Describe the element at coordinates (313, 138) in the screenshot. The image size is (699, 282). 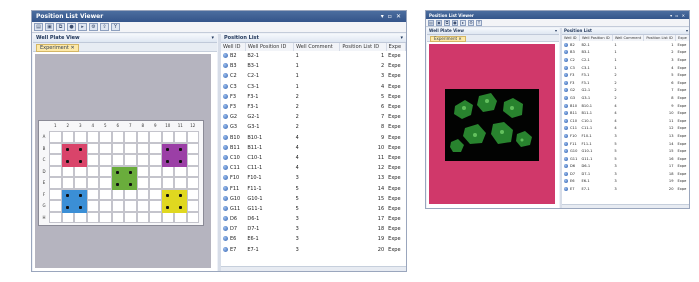
I see `table-row: B10 B10-1 4 9 Expe` at that location.